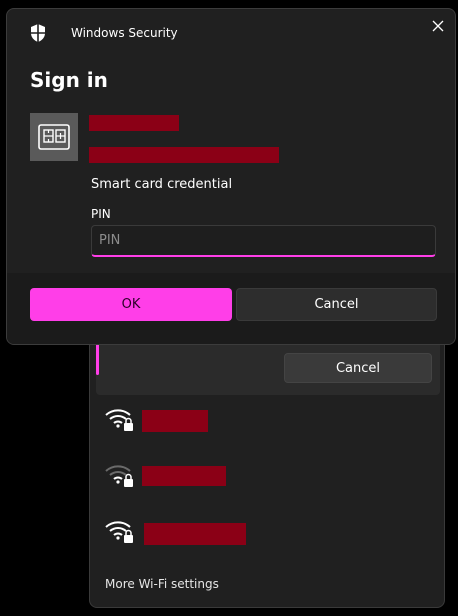 The height and width of the screenshot is (616, 458). I want to click on redacted-user-name, so click(134, 123).